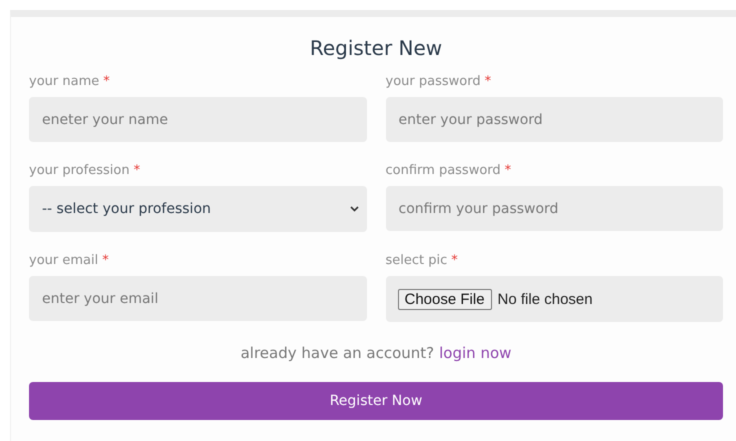  What do you see at coordinates (337, 353) in the screenshot?
I see `login-prompt: already have an account?` at bounding box center [337, 353].